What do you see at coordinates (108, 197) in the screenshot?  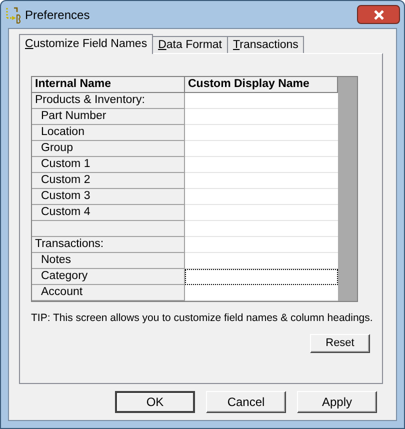 I see `row-header-cell: Custom 3` at bounding box center [108, 197].